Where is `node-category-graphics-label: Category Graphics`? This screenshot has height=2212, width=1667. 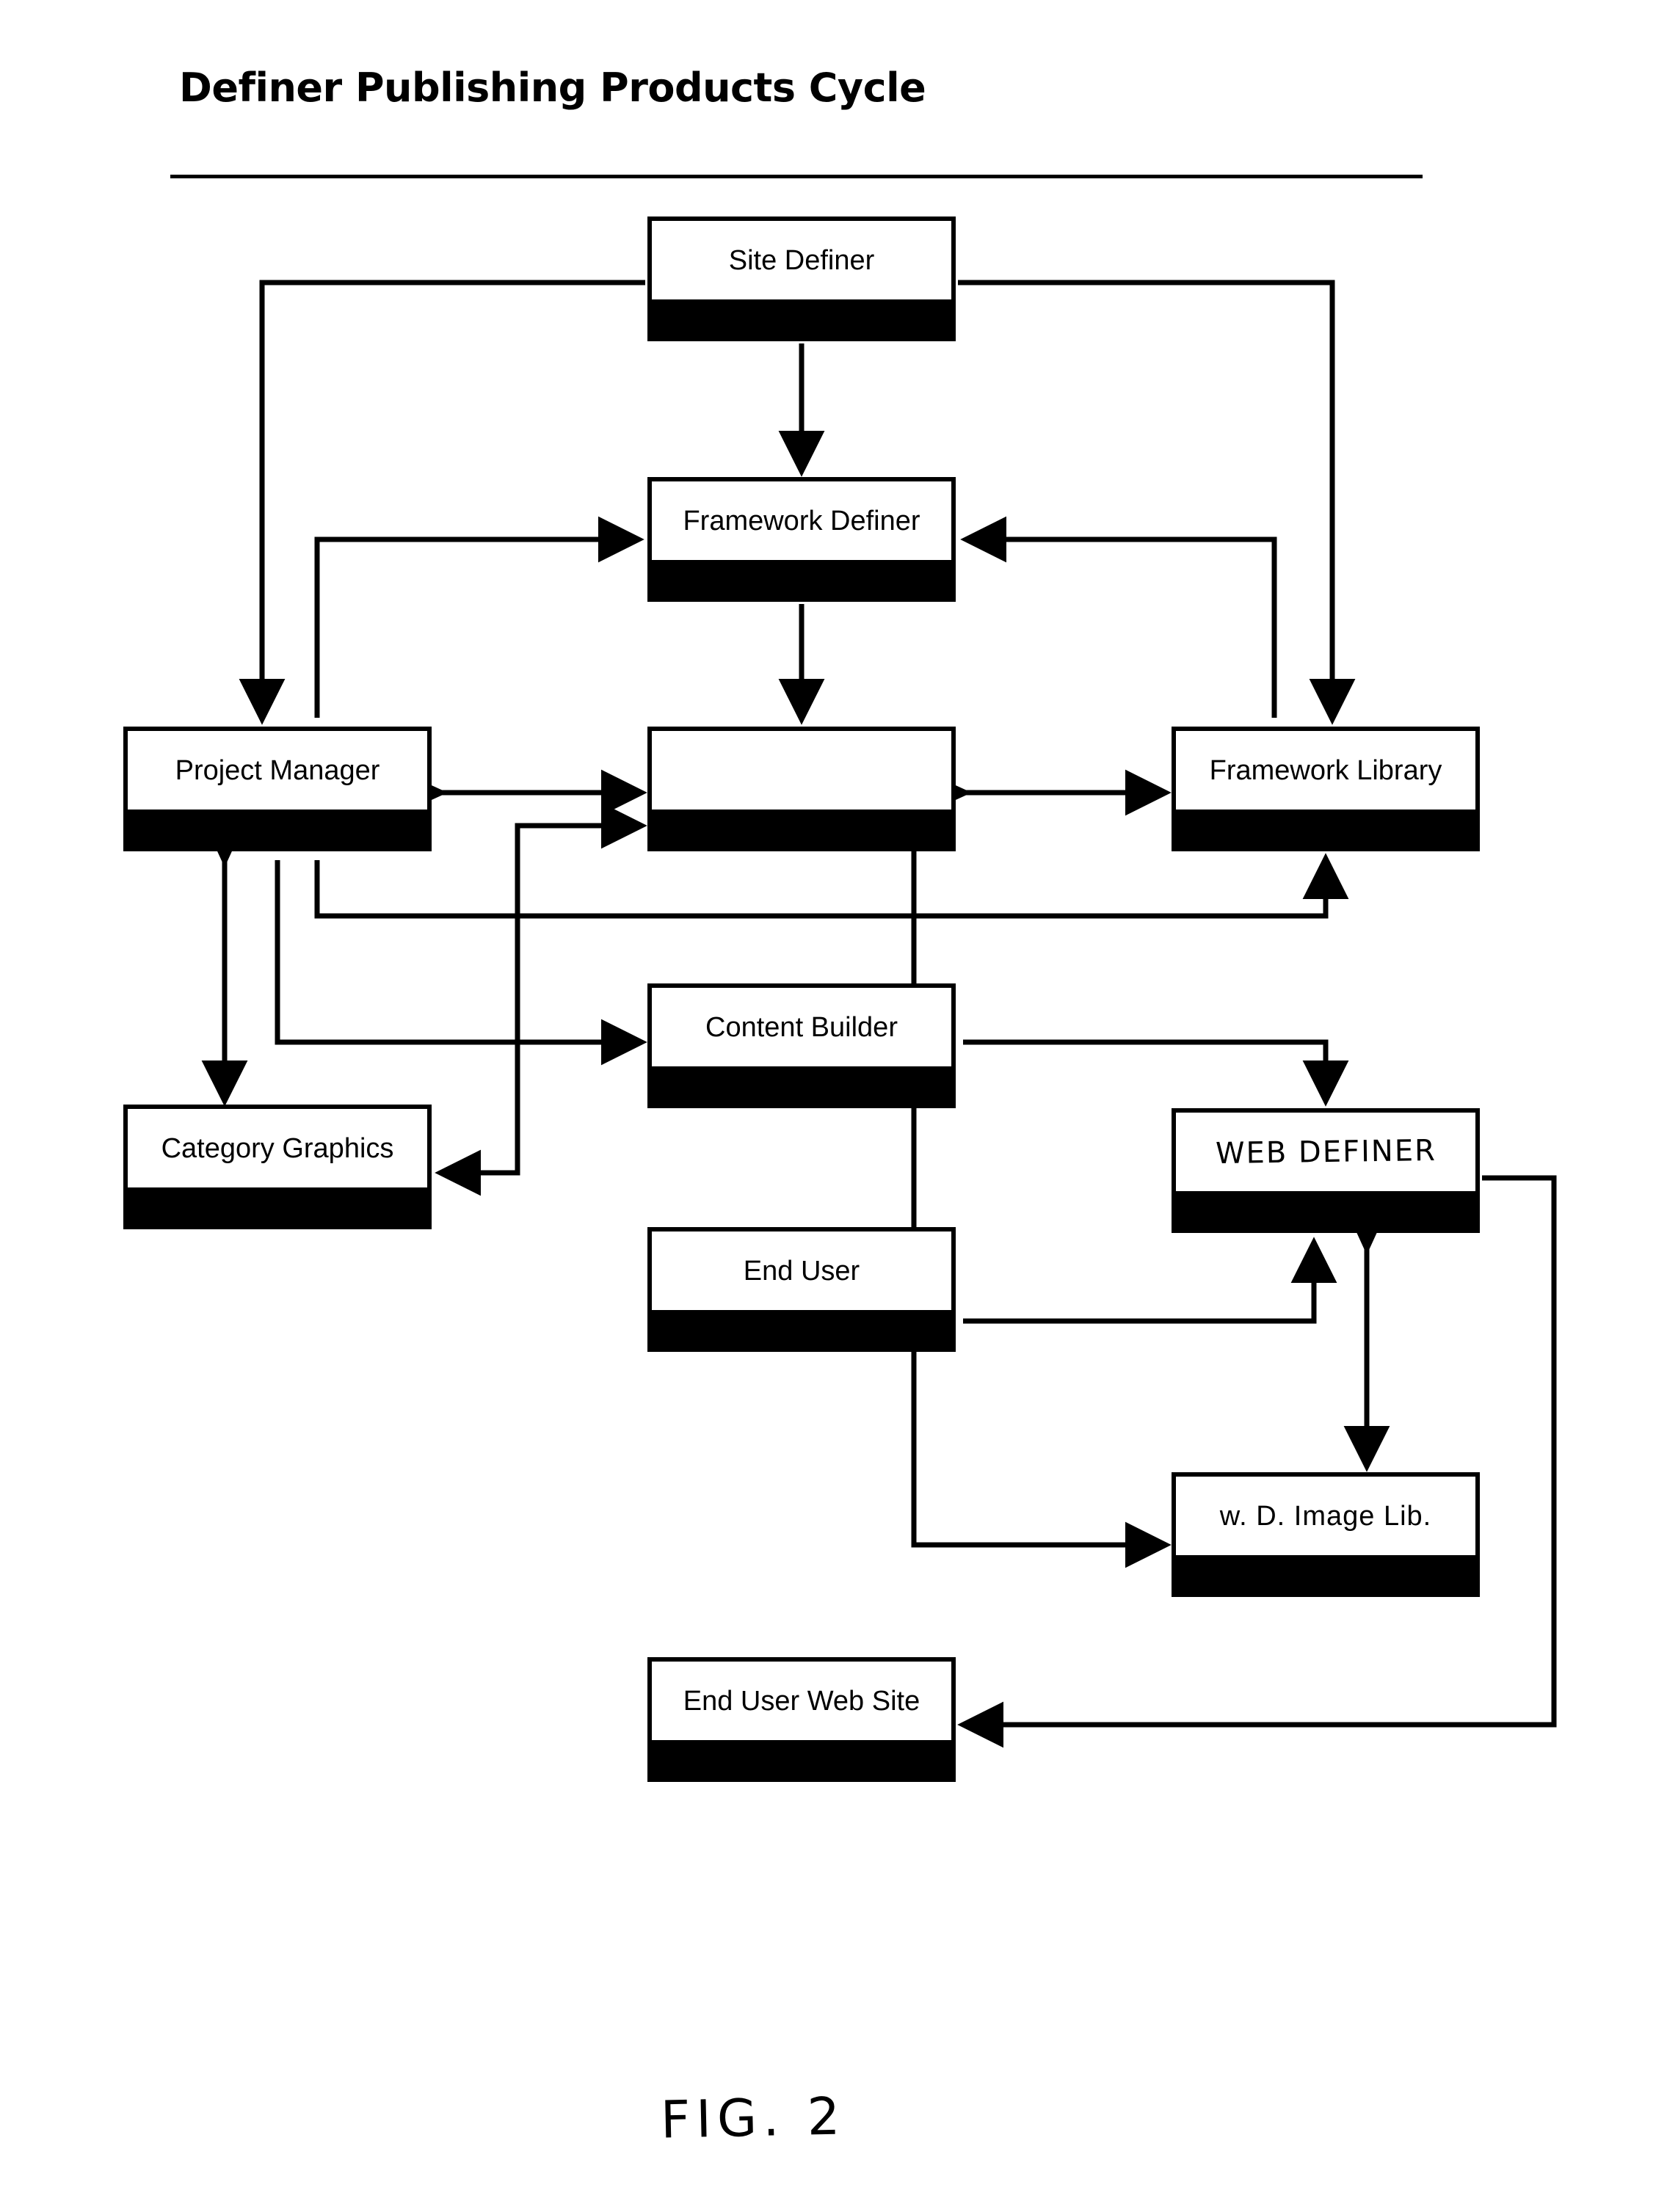
node-category-graphics-label: Category Graphics is located at coordinates (277, 1148).